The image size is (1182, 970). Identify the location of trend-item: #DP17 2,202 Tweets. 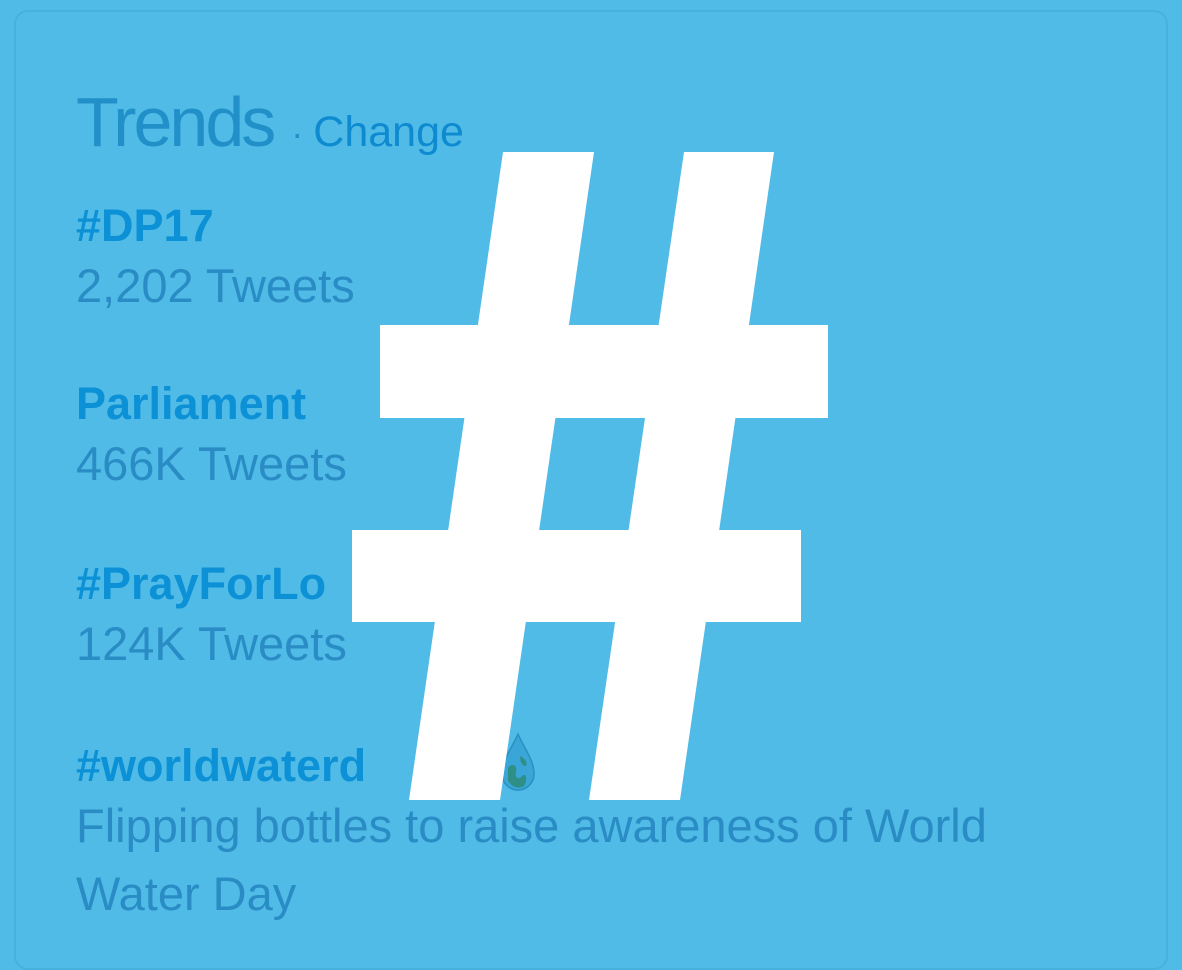
(215, 260).